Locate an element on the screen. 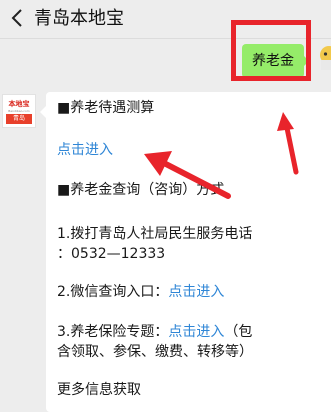 The image size is (331, 412). avatar-site-text: Bendibao.com is located at coordinates (19, 111).